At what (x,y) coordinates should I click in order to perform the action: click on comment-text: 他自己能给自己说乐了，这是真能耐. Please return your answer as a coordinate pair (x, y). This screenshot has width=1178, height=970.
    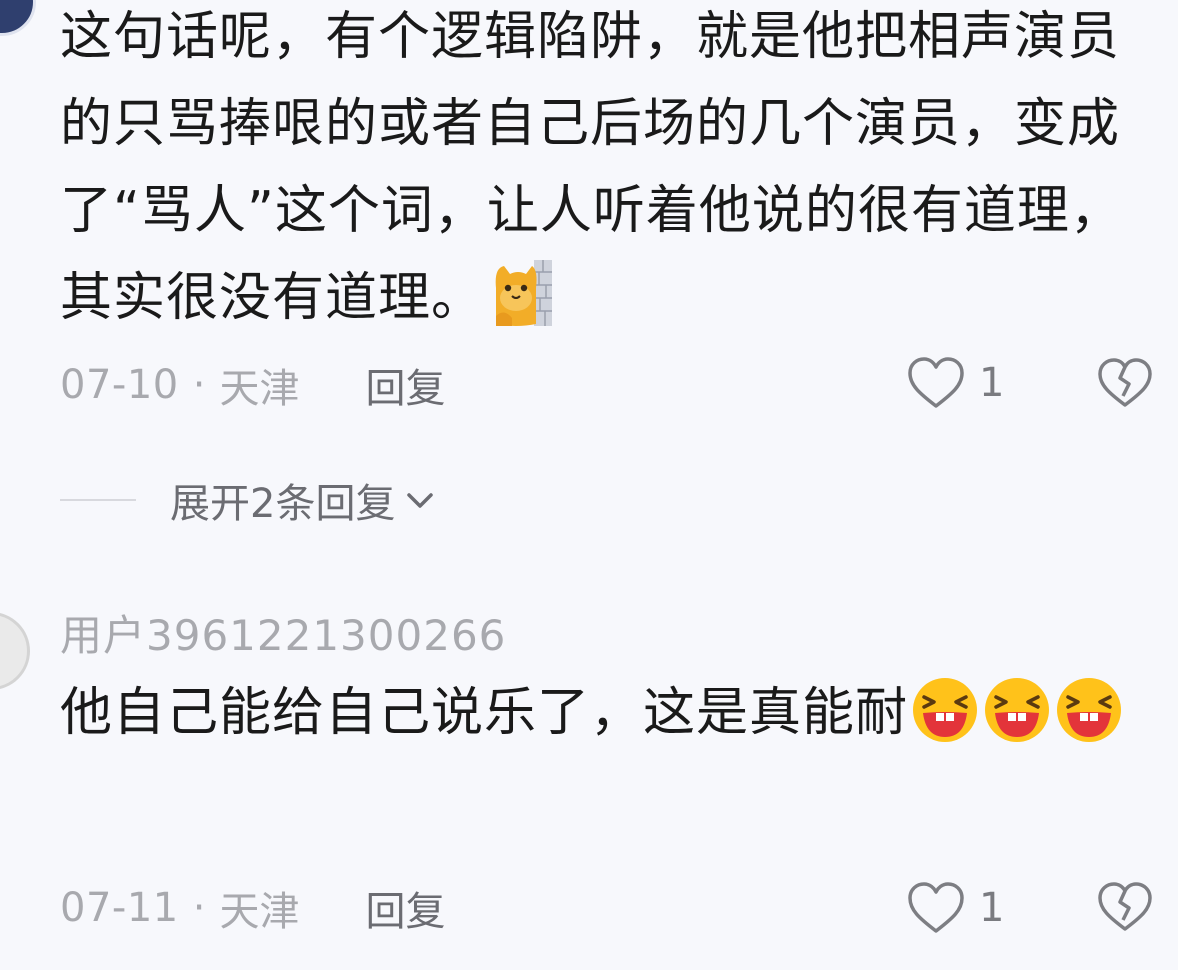
    Looking at the image, I should click on (594, 713).